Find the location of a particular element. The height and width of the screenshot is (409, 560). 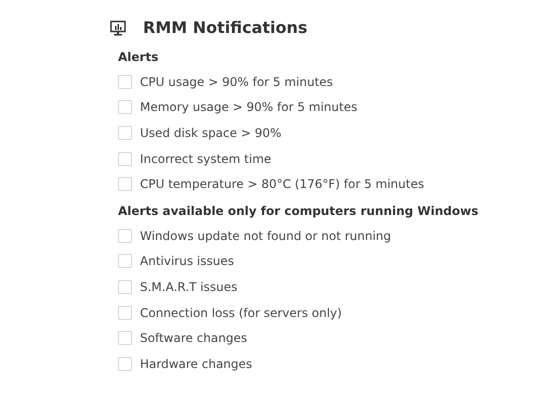

checkbox-label: Used disk space > 90% is located at coordinates (211, 133).